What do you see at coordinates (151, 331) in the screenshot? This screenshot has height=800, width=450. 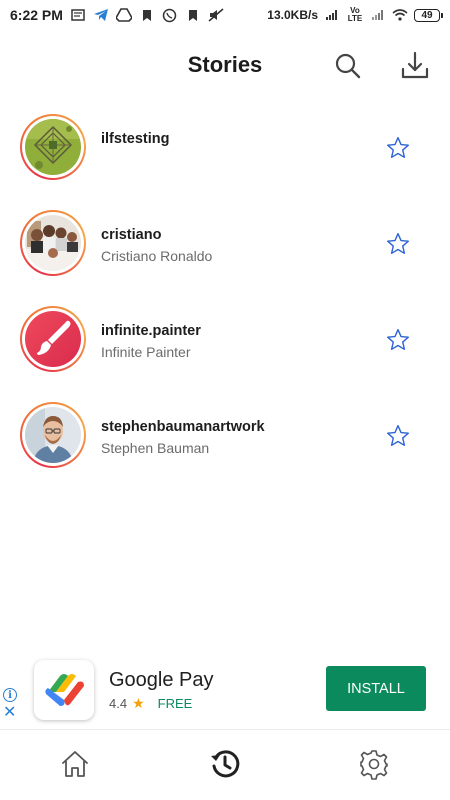 I see `story-username: infinite.painter` at bounding box center [151, 331].